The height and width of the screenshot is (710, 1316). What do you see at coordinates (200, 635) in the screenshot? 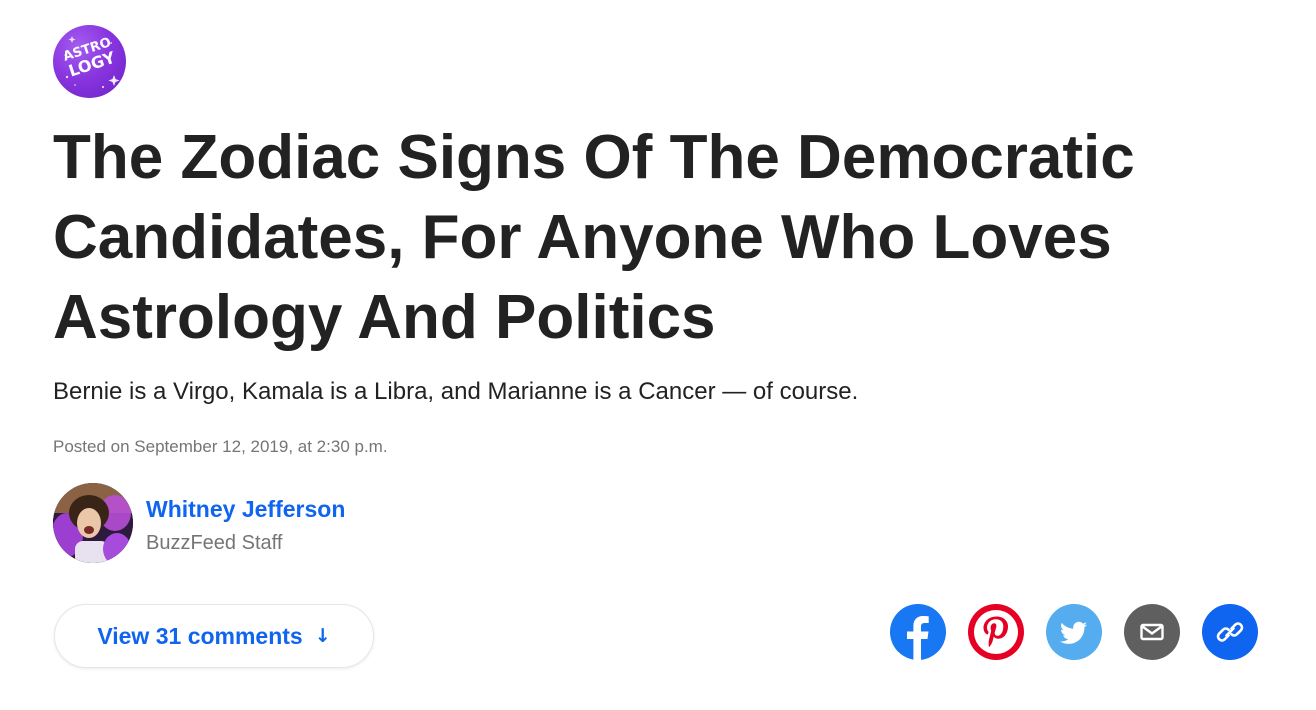
I see `view-comments-label: View 31 comments` at bounding box center [200, 635].